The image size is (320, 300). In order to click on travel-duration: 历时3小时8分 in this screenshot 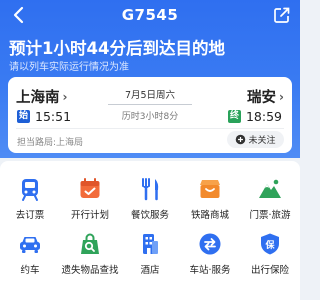, I will do `click(150, 117)`.